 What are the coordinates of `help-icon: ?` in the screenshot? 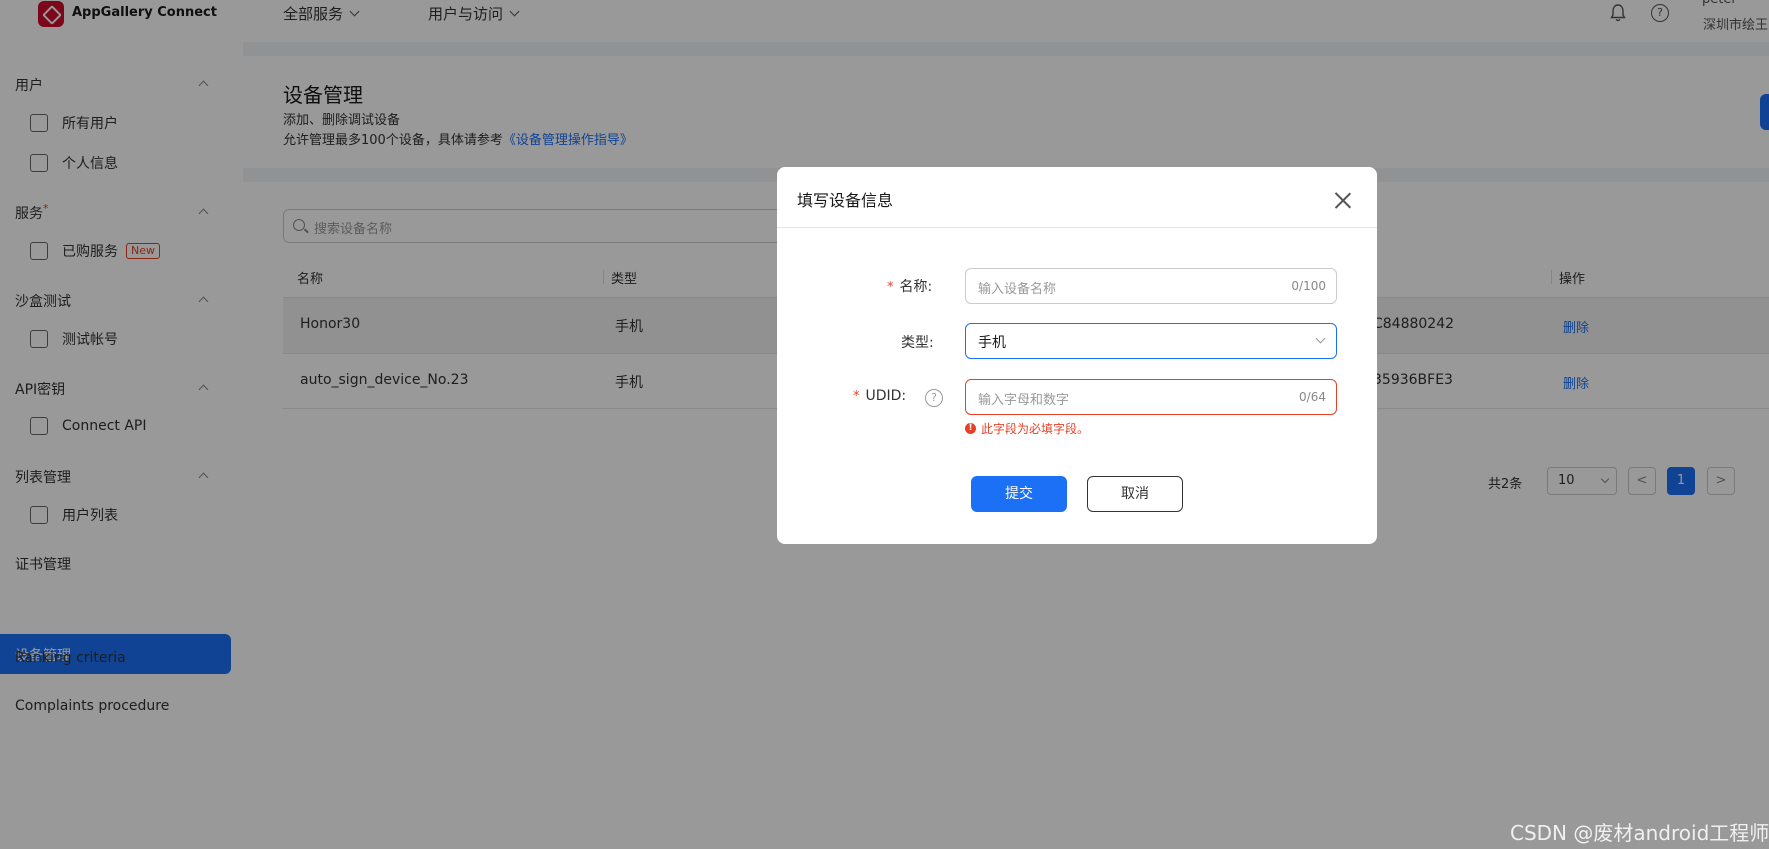 It's located at (934, 398).